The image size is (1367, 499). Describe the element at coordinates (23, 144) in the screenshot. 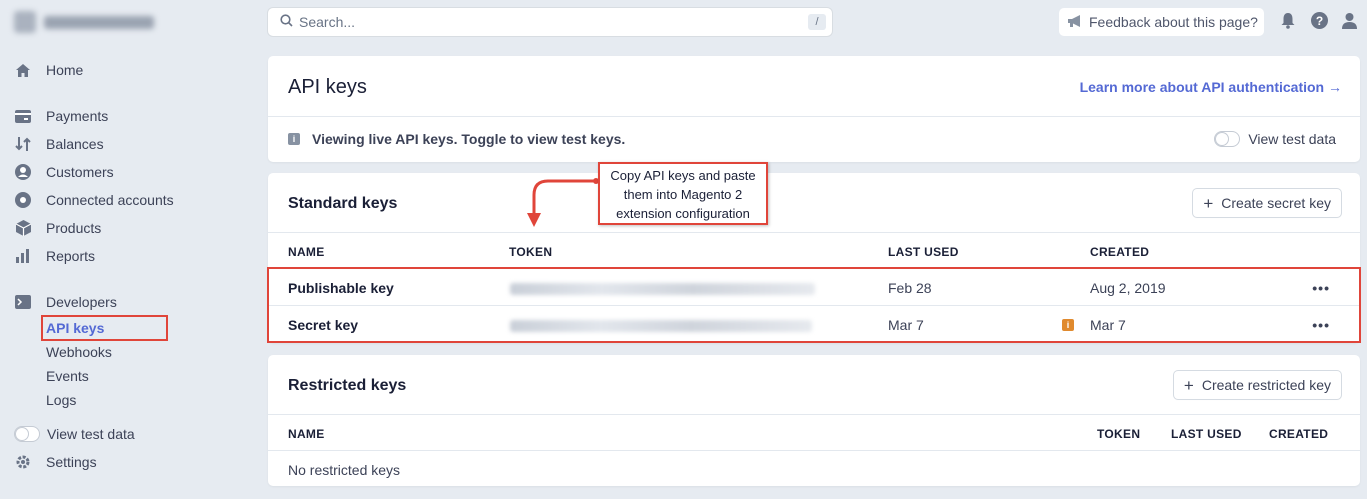

I see `balances-icon` at that location.